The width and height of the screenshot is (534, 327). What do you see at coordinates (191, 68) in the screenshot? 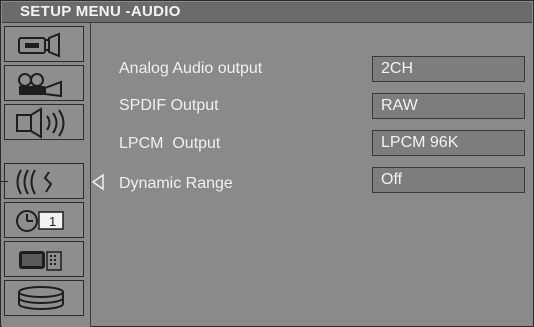
I see `setting-label-analog: Analog Audio output` at bounding box center [191, 68].